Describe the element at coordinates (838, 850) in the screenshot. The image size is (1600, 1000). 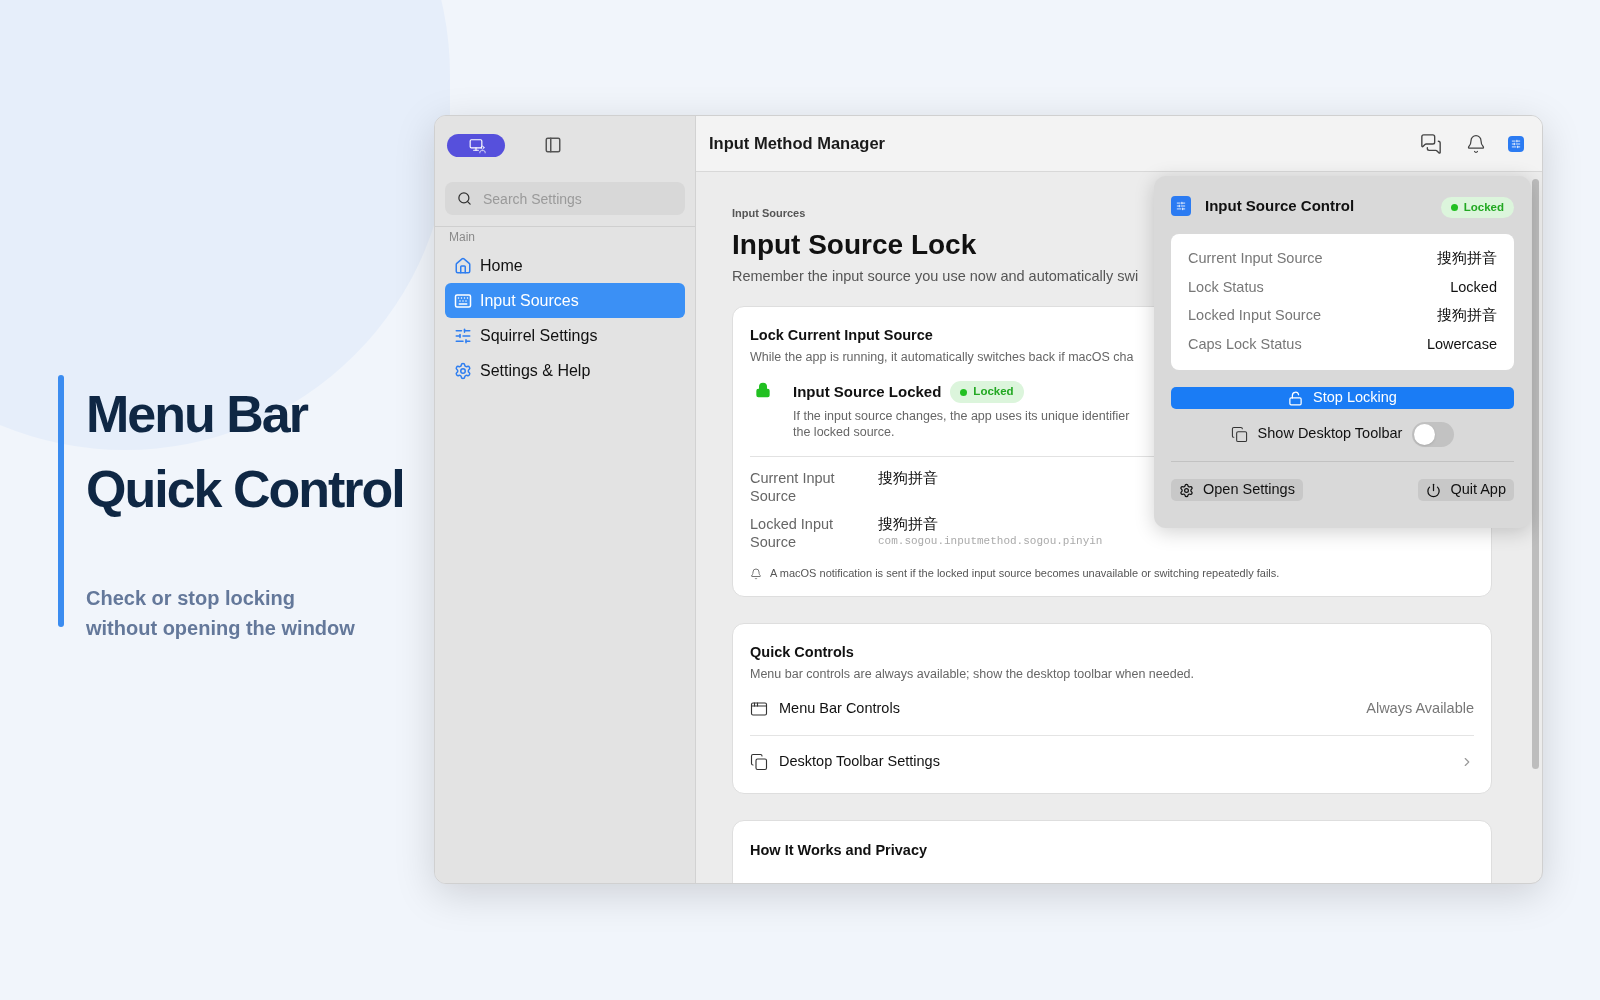
I see `card-title: How It Works and Privacy` at that location.